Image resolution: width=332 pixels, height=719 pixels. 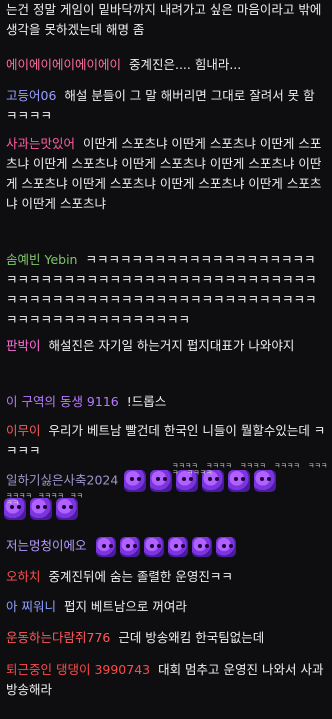 I want to click on emote-group, so click(x=166, y=546).